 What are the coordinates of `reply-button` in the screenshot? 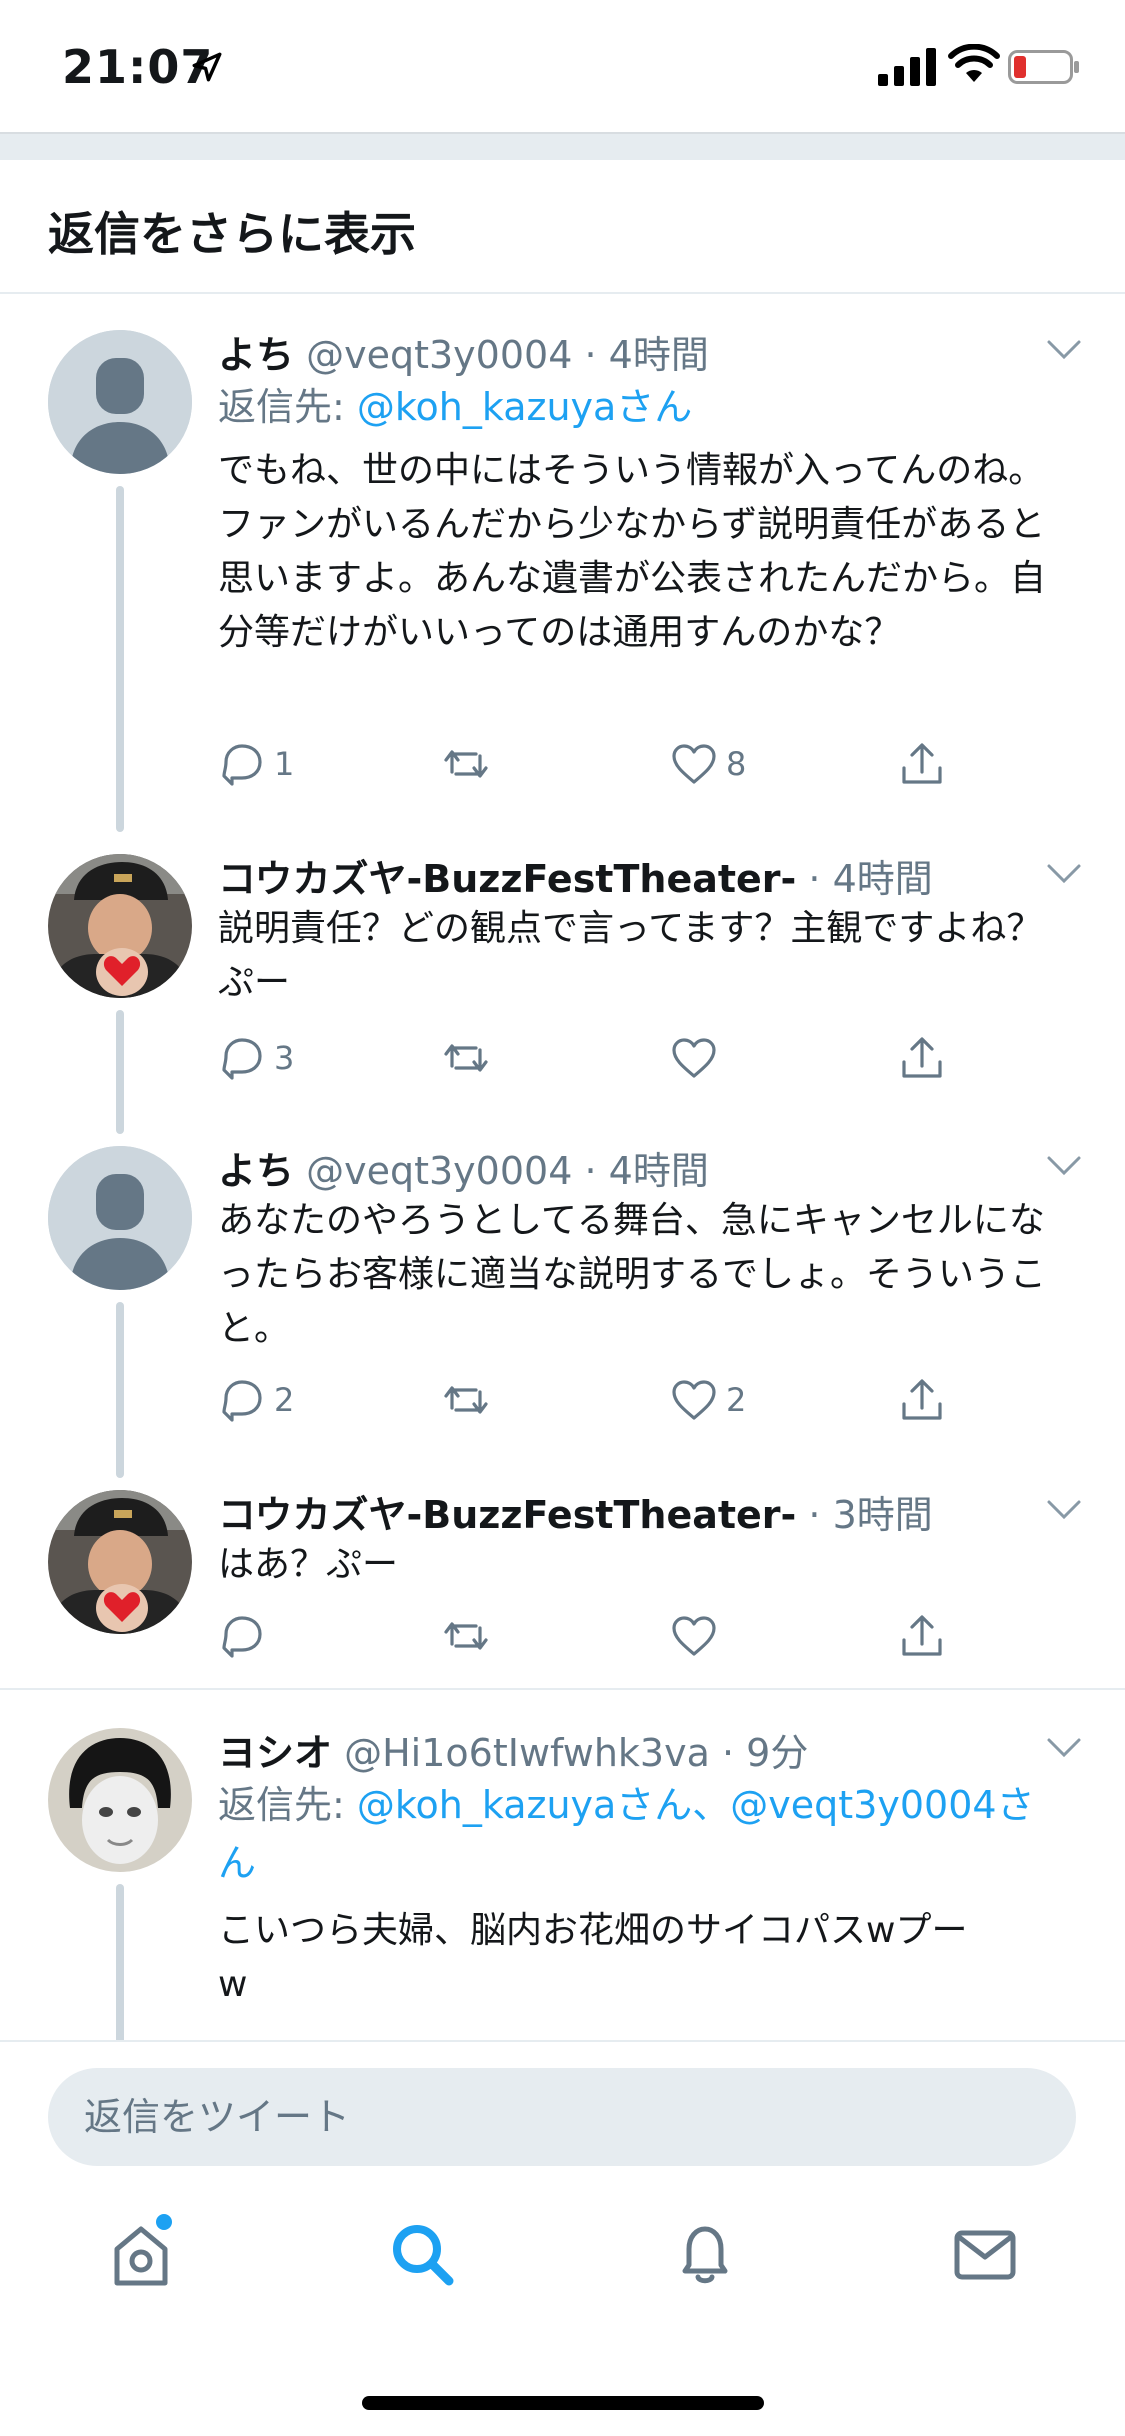 It's located at (246, 1636).